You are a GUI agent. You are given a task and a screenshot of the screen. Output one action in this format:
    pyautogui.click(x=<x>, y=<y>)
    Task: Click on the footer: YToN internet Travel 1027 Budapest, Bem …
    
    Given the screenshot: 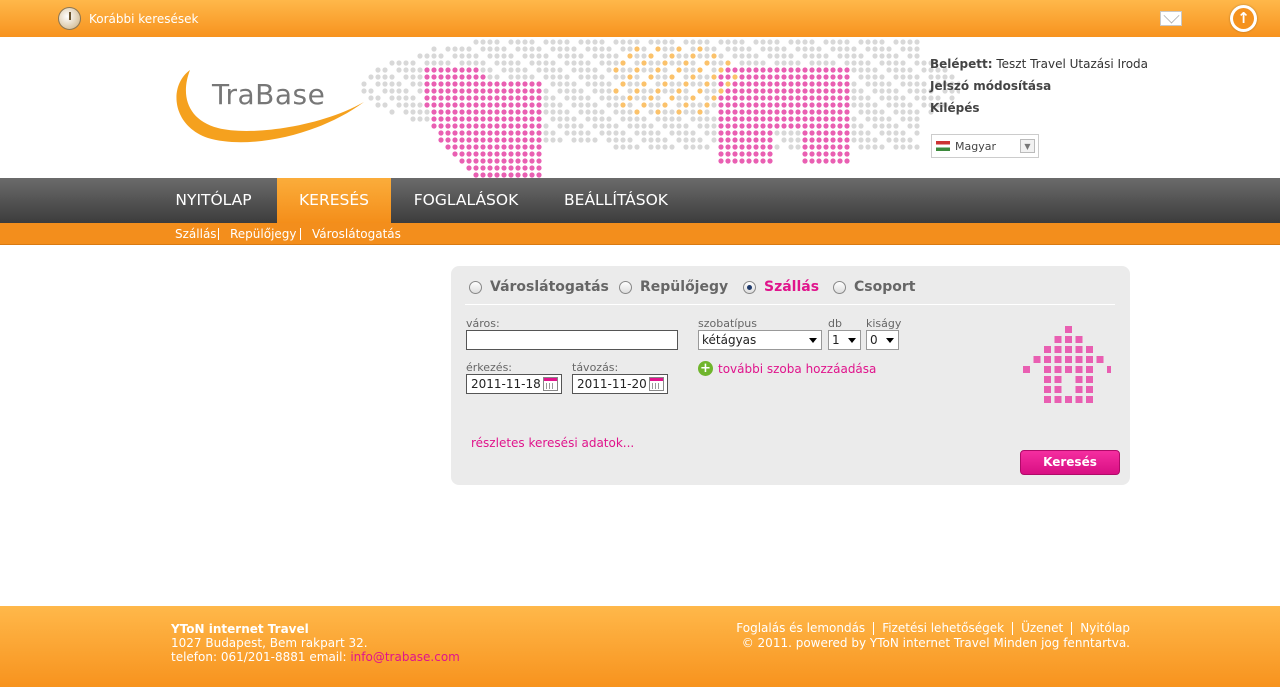 What is the action you would take?
    pyautogui.click(x=640, y=646)
    